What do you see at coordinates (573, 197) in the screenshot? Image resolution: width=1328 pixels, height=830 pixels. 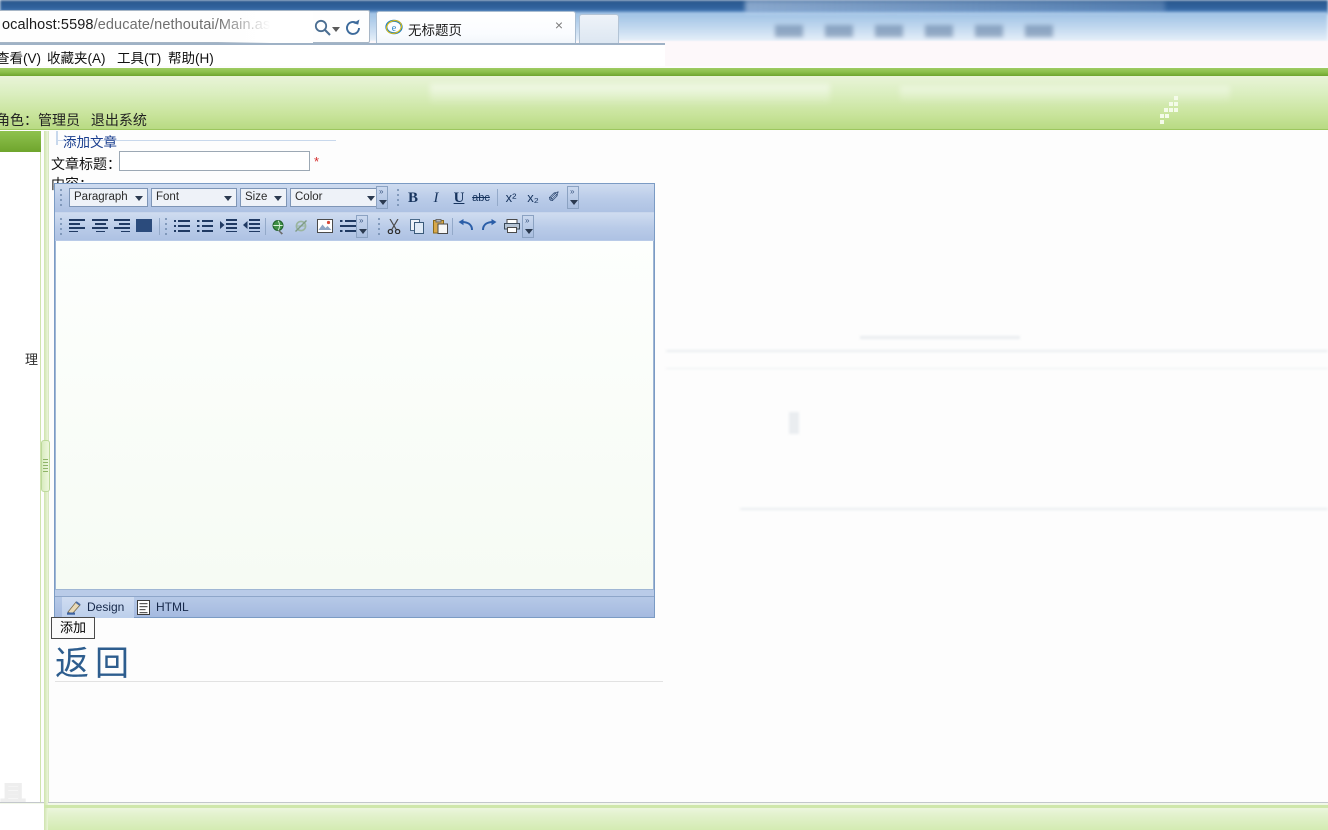 I see `toolbar-overflow-button-2: »` at bounding box center [573, 197].